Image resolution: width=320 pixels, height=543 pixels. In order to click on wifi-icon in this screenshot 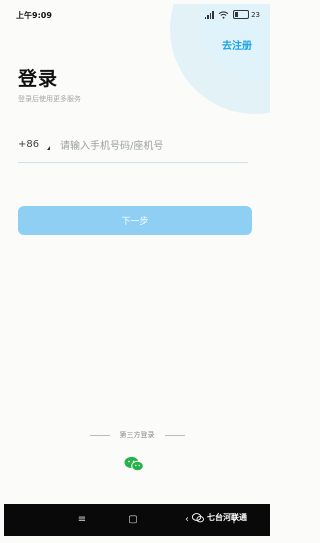, I will do `click(223, 14)`.